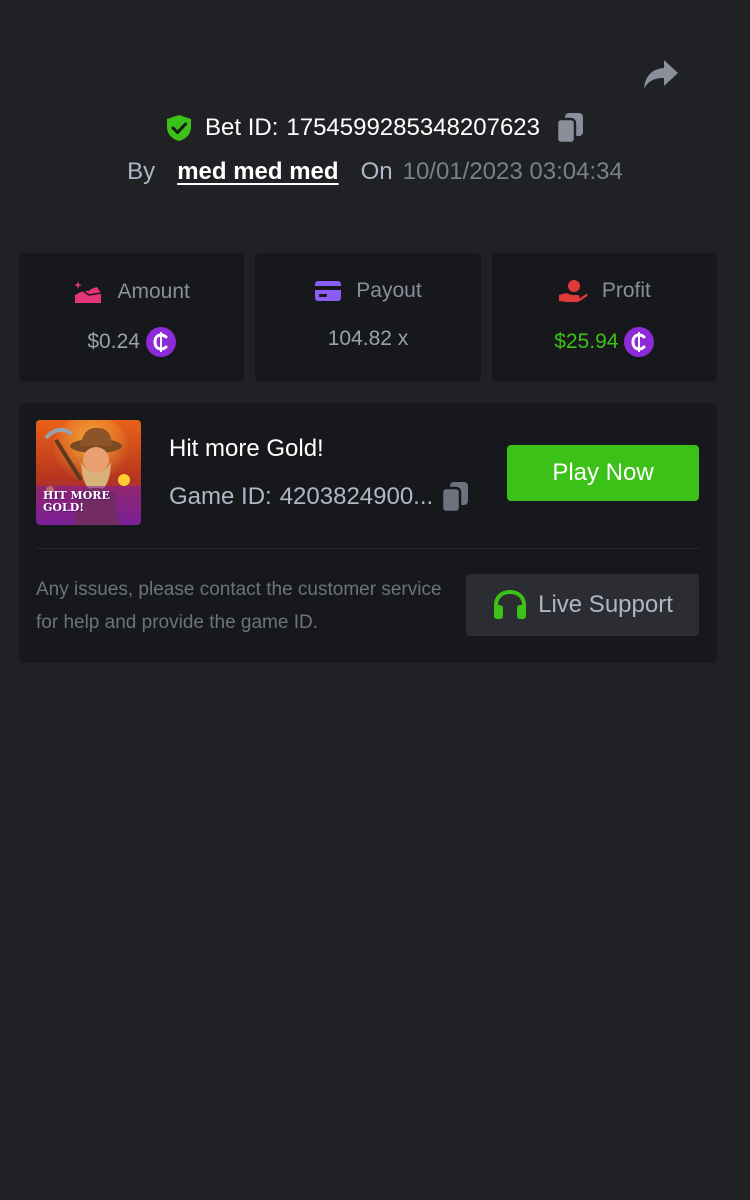 The height and width of the screenshot is (1200, 750). What do you see at coordinates (179, 128) in the screenshot?
I see `verified-shield-icon` at bounding box center [179, 128].